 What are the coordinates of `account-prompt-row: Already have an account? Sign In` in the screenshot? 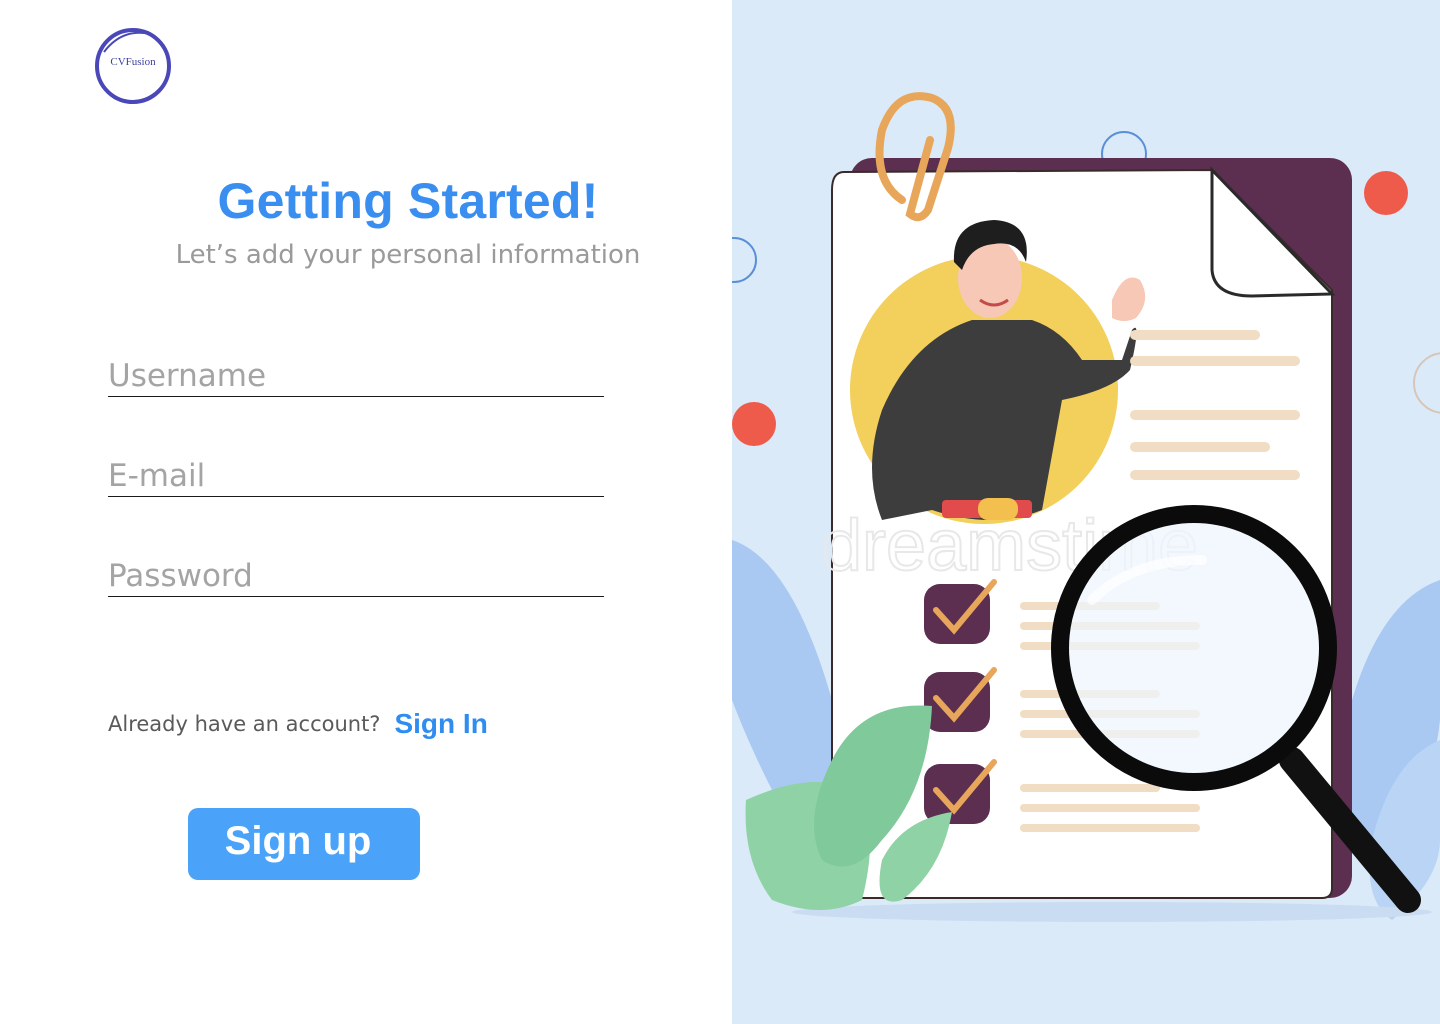 It's located at (298, 724).